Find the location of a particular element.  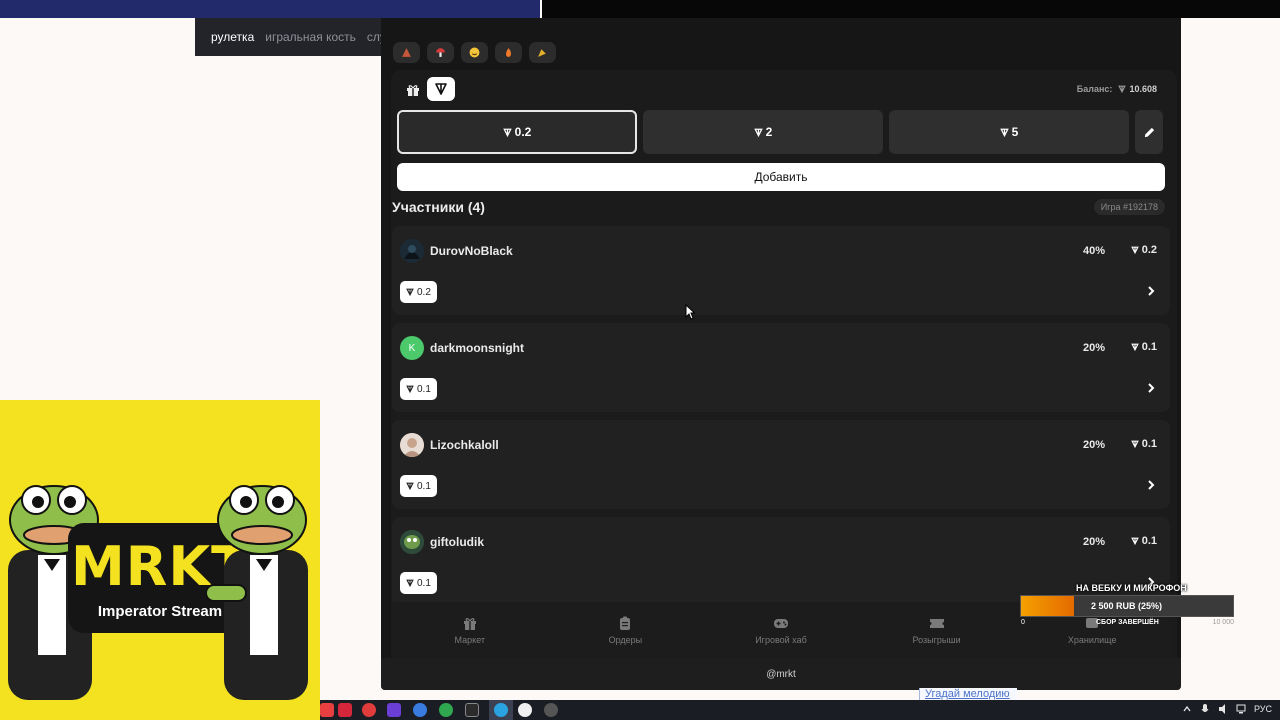

donation-progress-fill is located at coordinates (1047, 606).